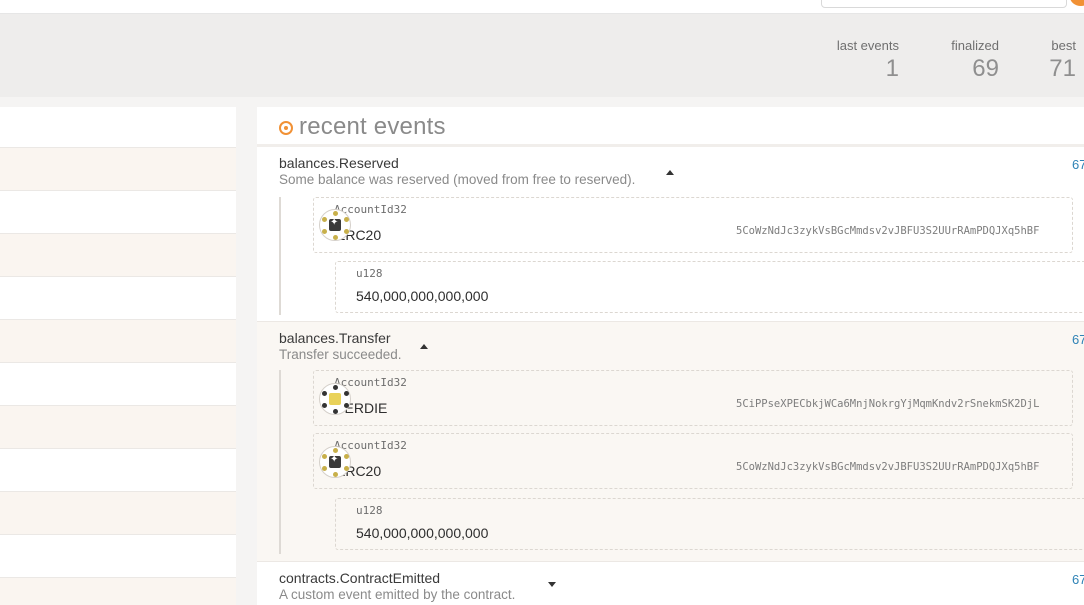  What do you see at coordinates (975, 45) in the screenshot?
I see `stat-label: finalized` at bounding box center [975, 45].